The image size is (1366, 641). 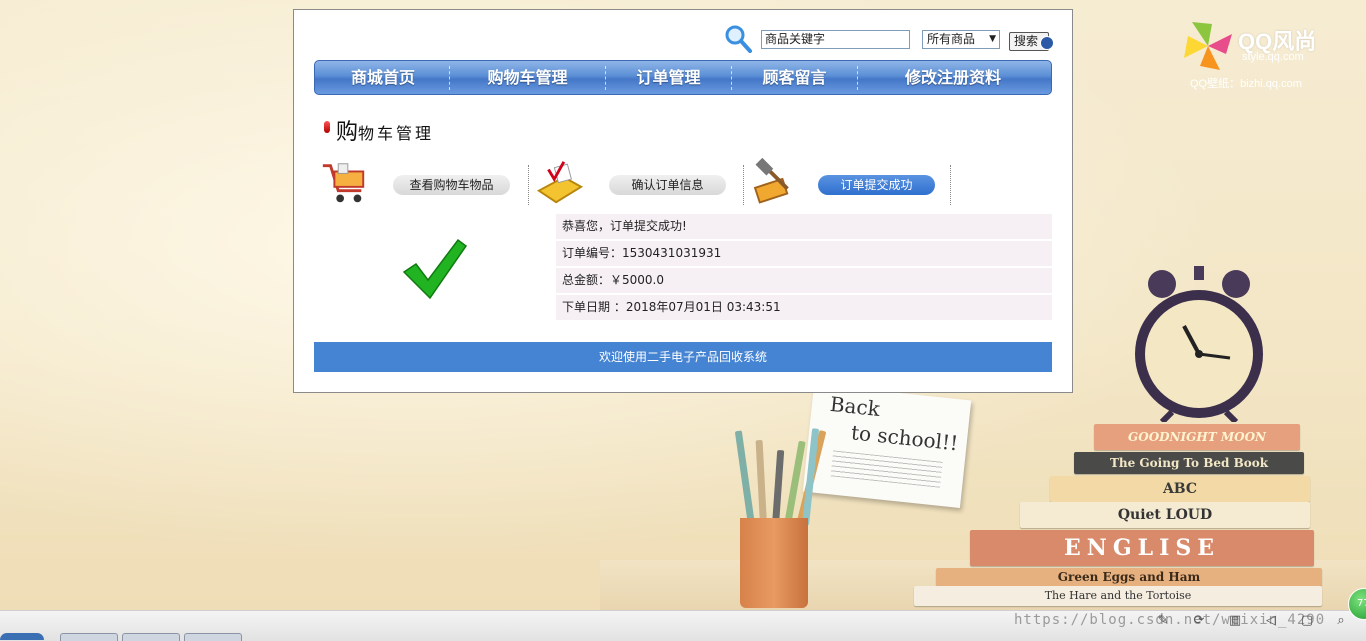 I want to click on page-title-text: 购物车管理, so click(x=385, y=130).